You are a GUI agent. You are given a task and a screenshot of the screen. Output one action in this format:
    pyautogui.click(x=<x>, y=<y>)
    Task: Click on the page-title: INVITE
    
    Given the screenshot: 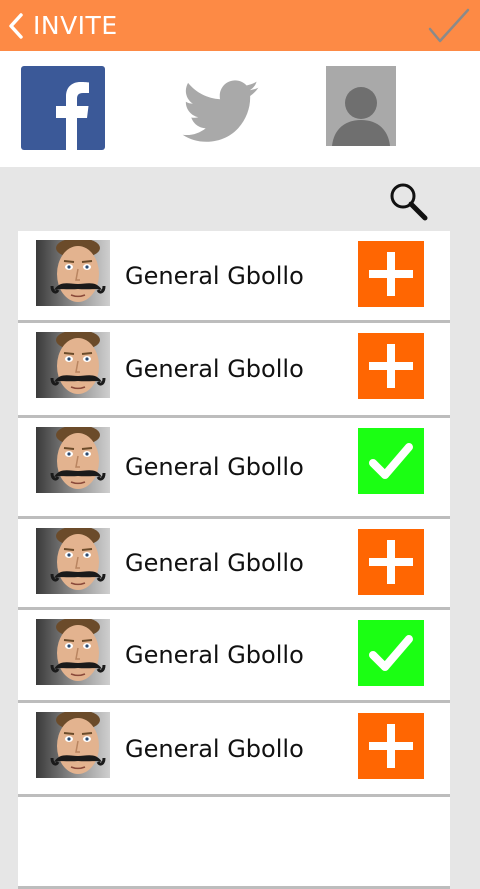 What is the action you would take?
    pyautogui.click(x=75, y=25)
    